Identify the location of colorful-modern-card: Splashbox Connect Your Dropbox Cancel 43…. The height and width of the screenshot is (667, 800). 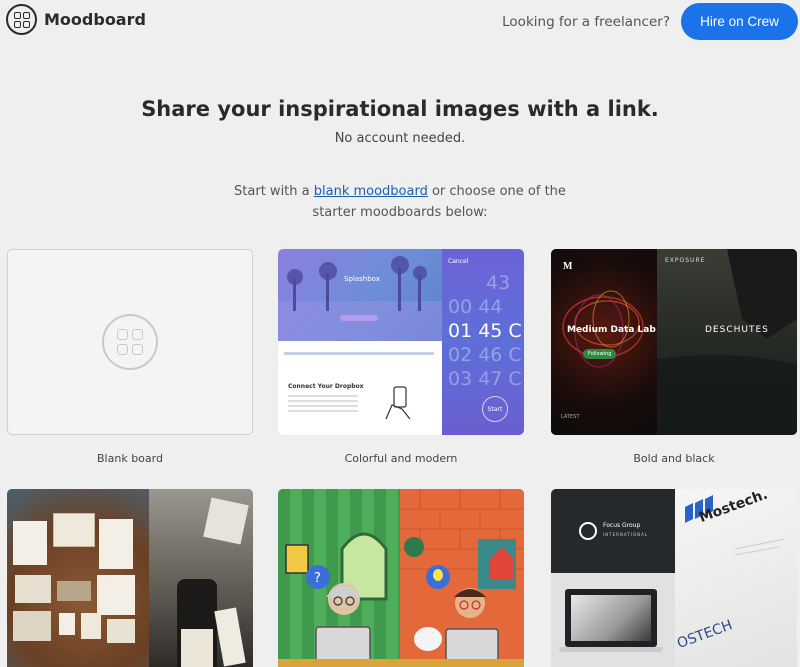
(401, 342).